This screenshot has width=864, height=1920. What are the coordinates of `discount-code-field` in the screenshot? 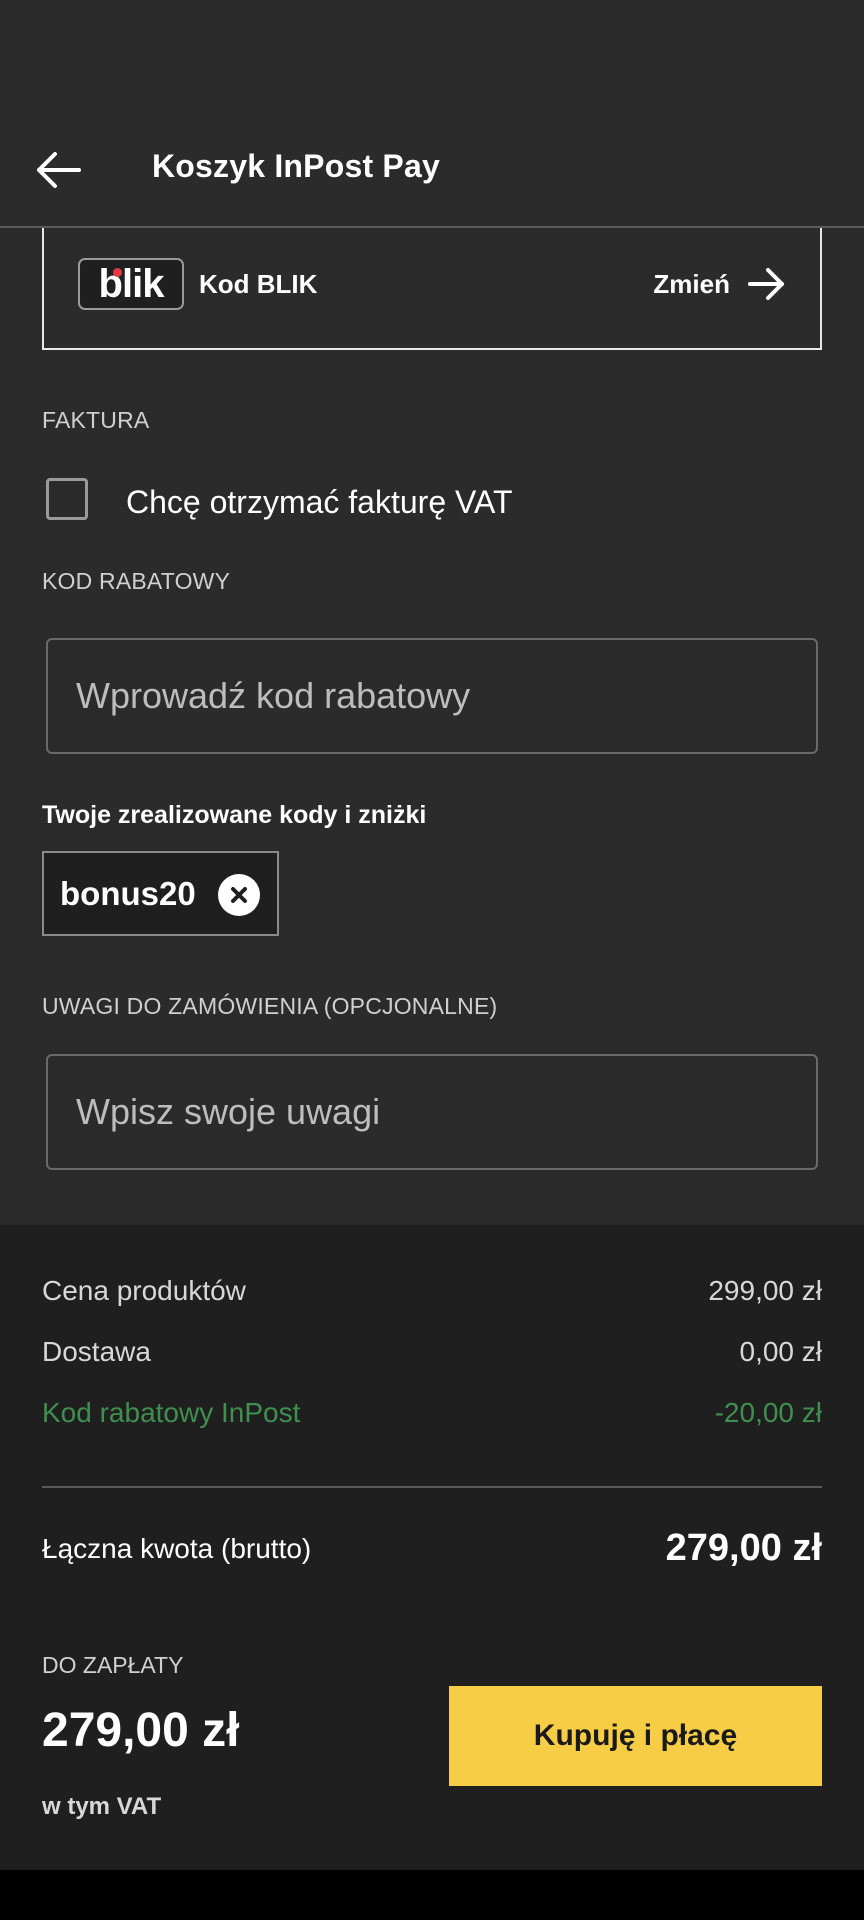 It's located at (432, 696).